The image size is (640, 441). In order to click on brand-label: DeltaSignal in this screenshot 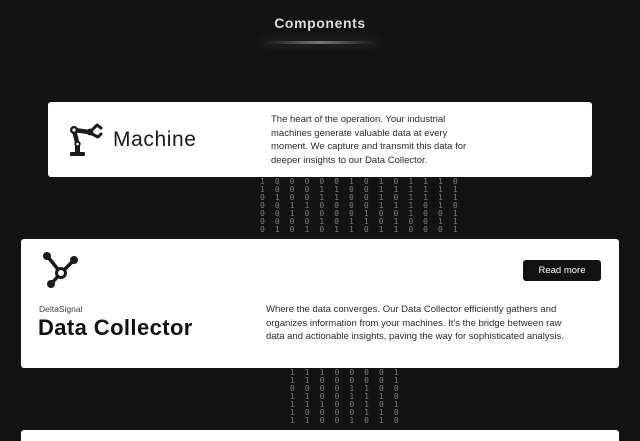, I will do `click(61, 309)`.